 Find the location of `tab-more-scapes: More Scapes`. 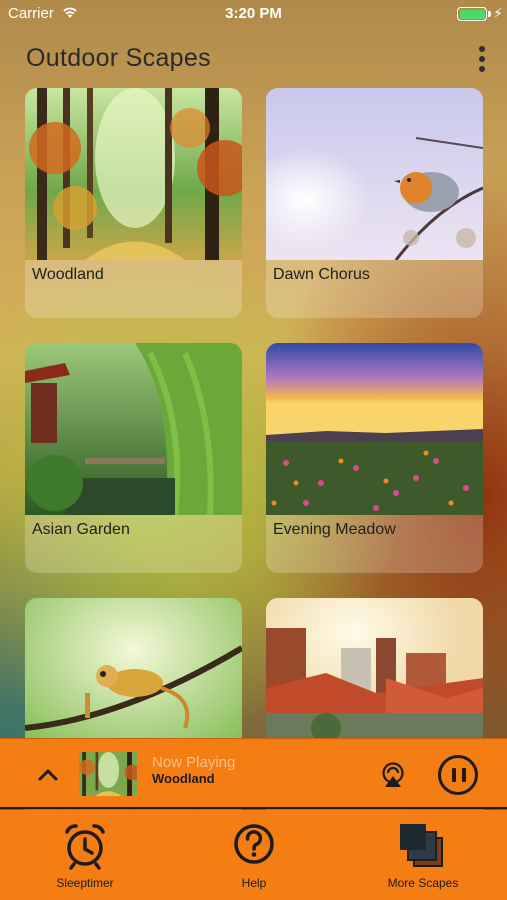

tab-more-scapes: More Scapes is located at coordinates (423, 855).